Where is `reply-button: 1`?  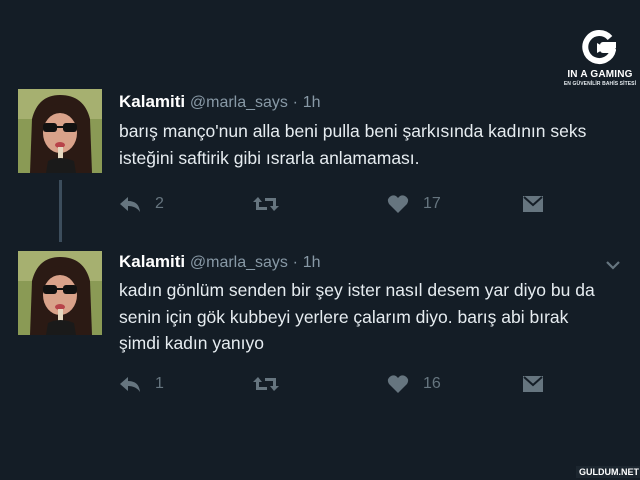
reply-button: 1 is located at coordinates (141, 384).